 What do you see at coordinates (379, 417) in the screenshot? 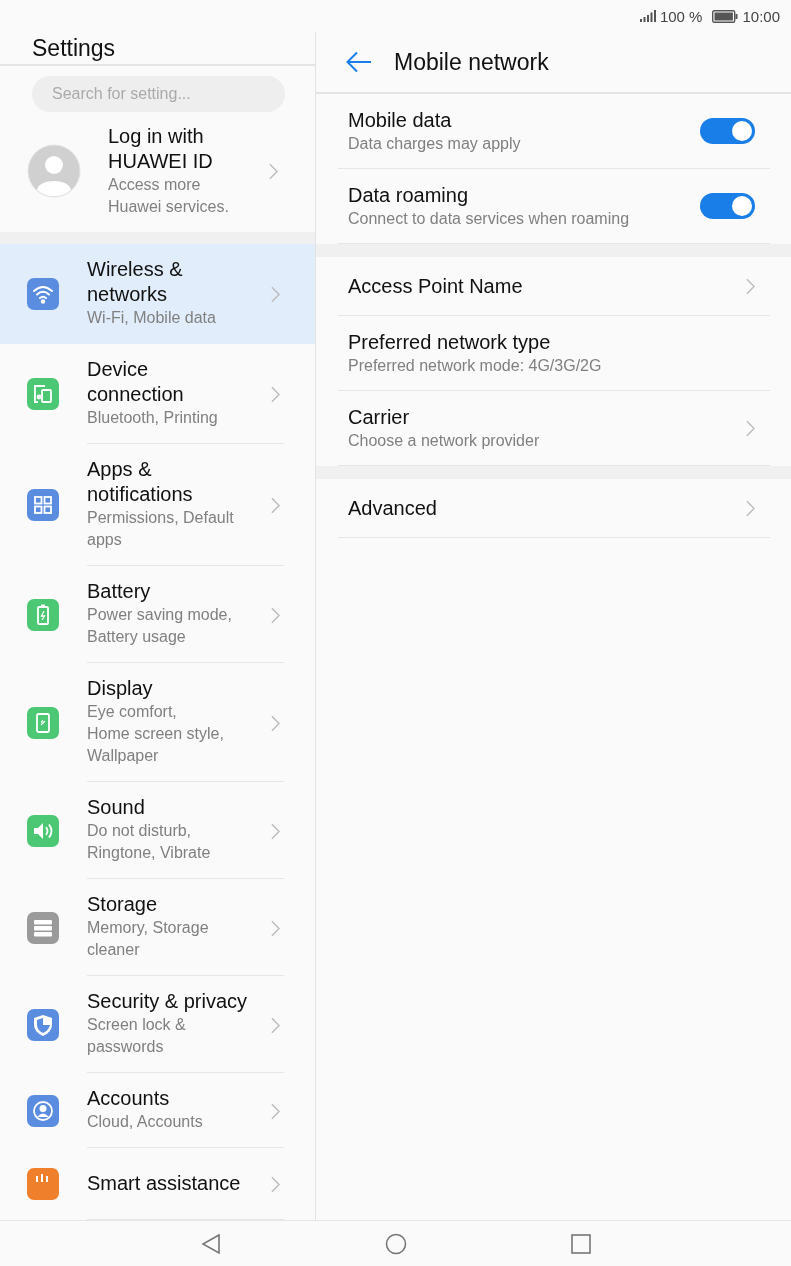
I see `setting-title: Carrier` at bounding box center [379, 417].